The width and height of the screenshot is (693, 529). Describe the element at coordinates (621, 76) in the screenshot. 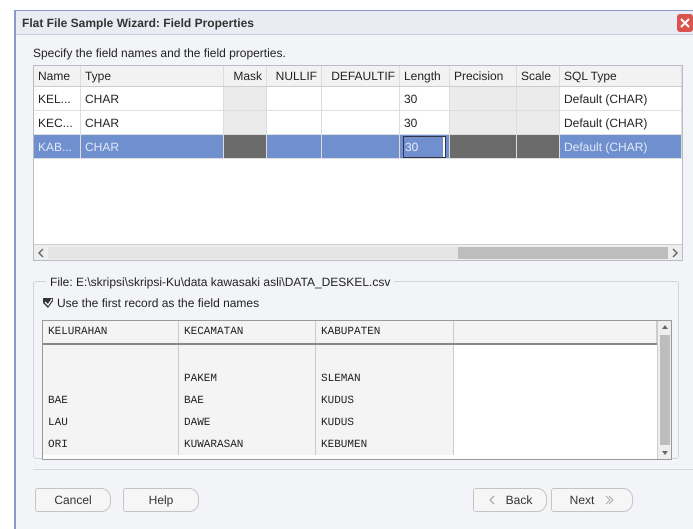

I see `column-header: SQL Type` at that location.